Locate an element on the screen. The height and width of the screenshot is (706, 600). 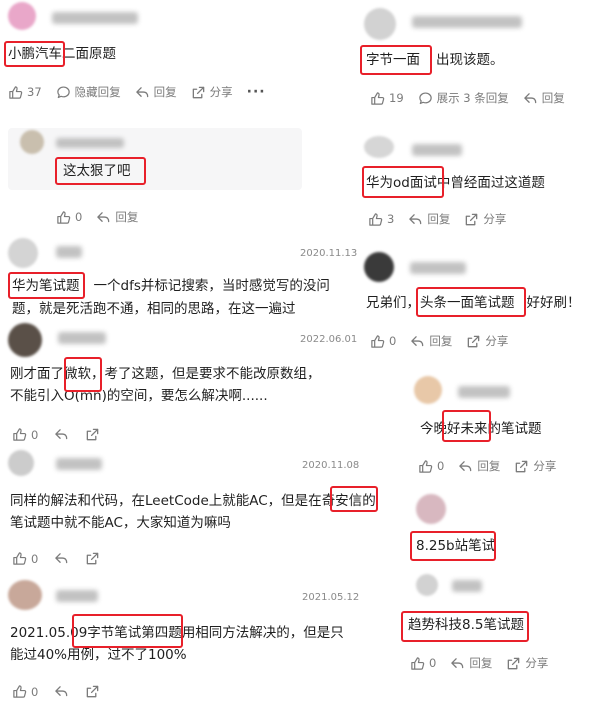
comment-text-line2: 题，就是死活跑不通，相同的思路，在这一遍过 is located at coordinates (154, 309).